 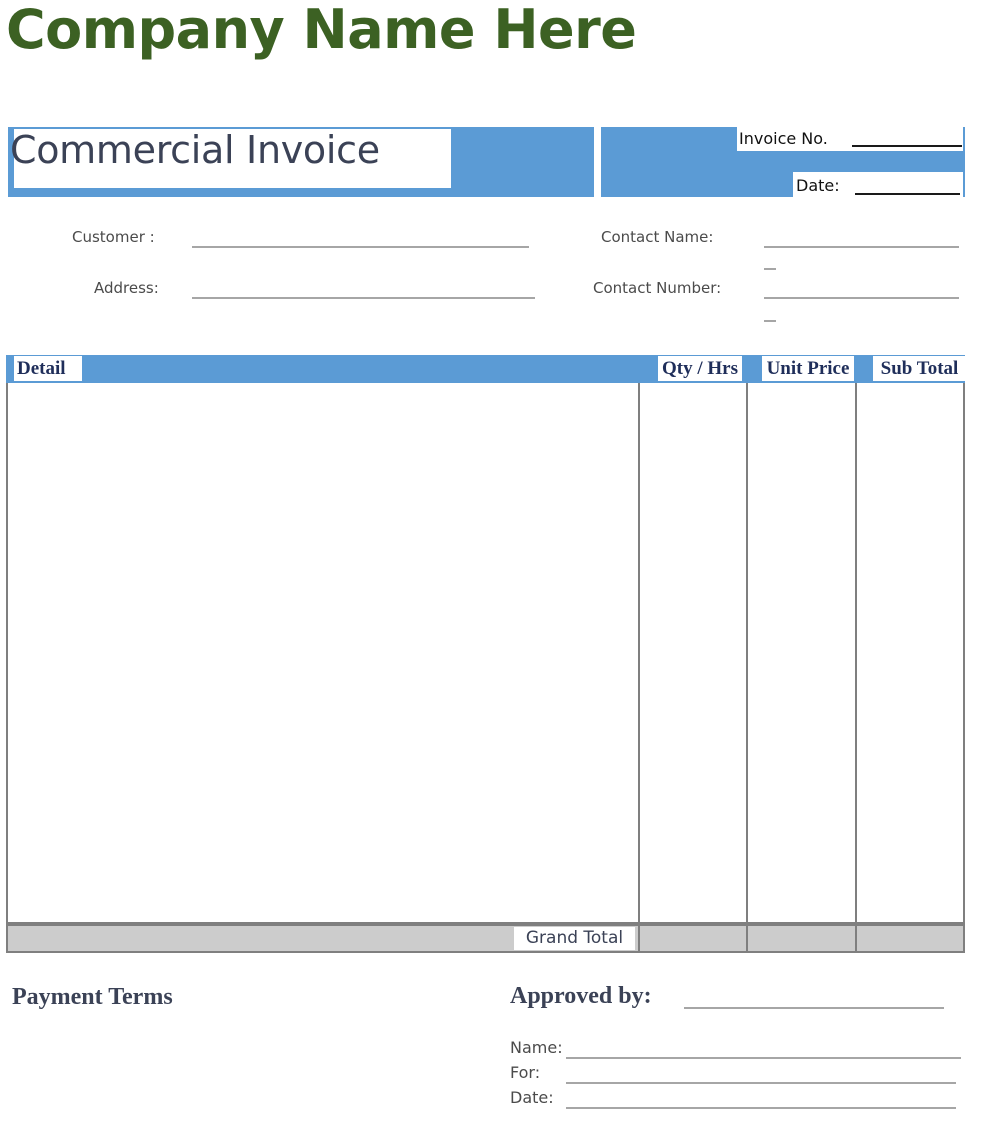 I want to click on column-header-qty-label: Qty / Hrs, so click(x=700, y=368).